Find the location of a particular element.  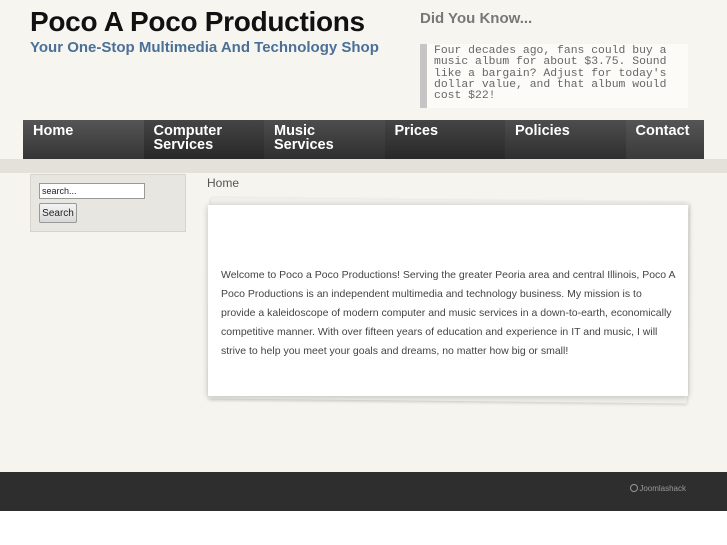

nav-item-prices: Prices is located at coordinates (444, 139).